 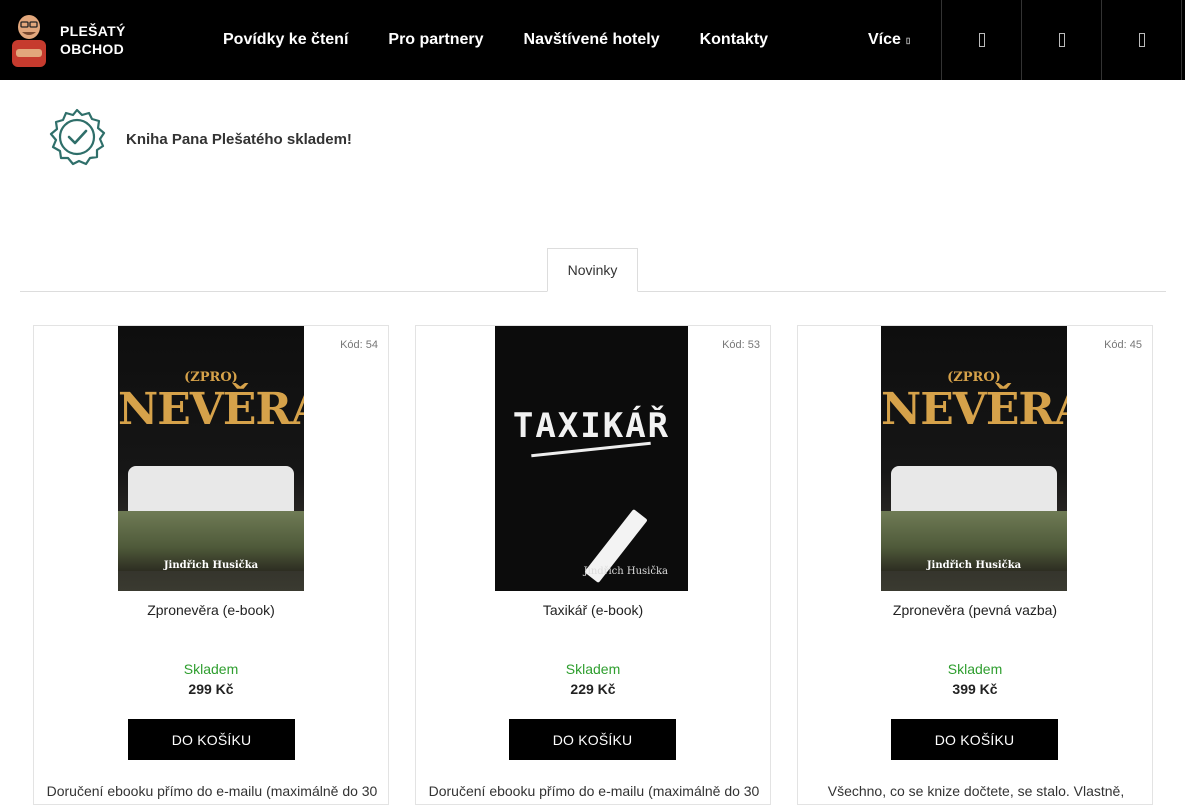 What do you see at coordinates (1181, 40) in the screenshot?
I see `header-divider` at bounding box center [1181, 40].